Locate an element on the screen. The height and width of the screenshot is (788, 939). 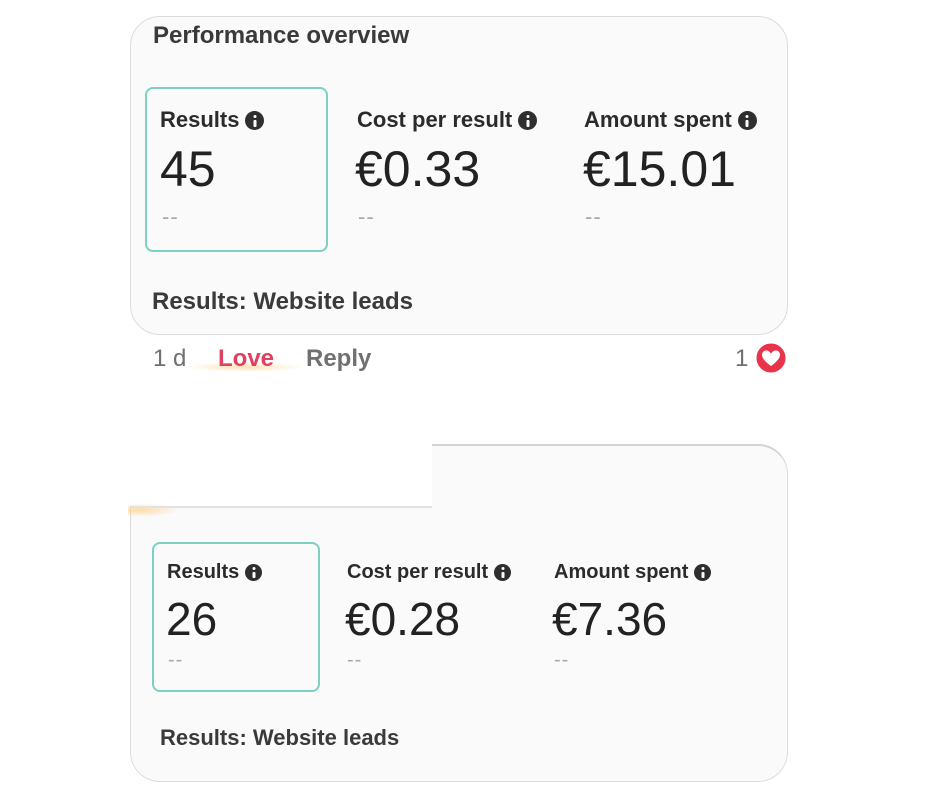
love-button: Love is located at coordinates (246, 359).